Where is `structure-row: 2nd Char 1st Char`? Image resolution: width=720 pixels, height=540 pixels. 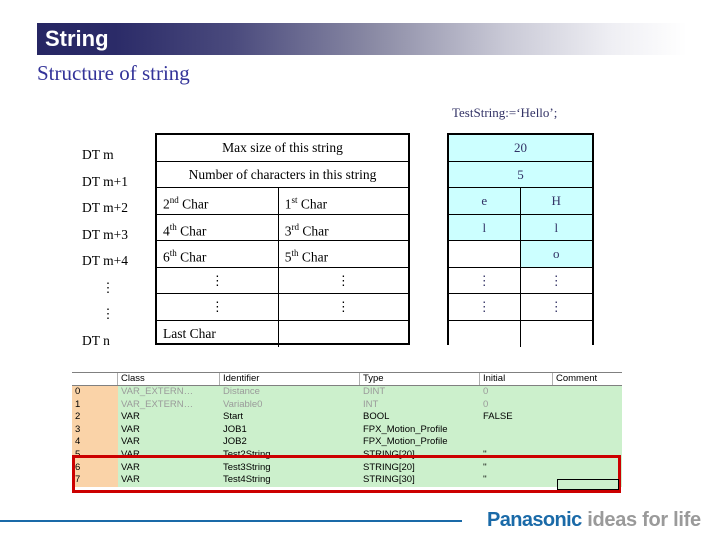 structure-row: 2nd Char 1st Char is located at coordinates (282, 201).